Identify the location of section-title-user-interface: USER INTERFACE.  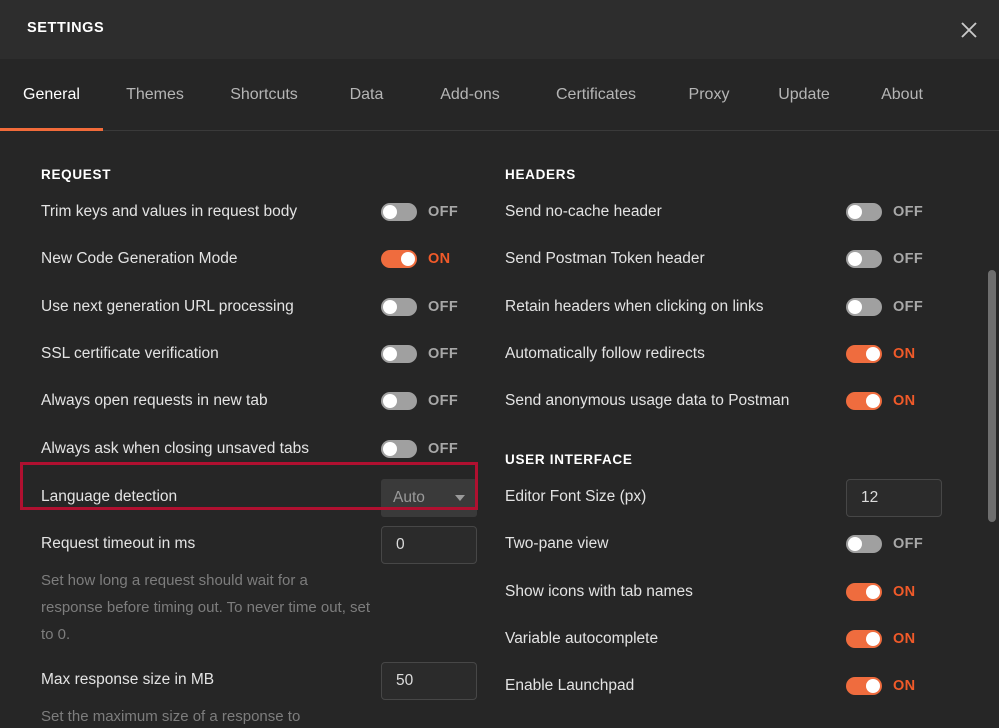
(569, 459).